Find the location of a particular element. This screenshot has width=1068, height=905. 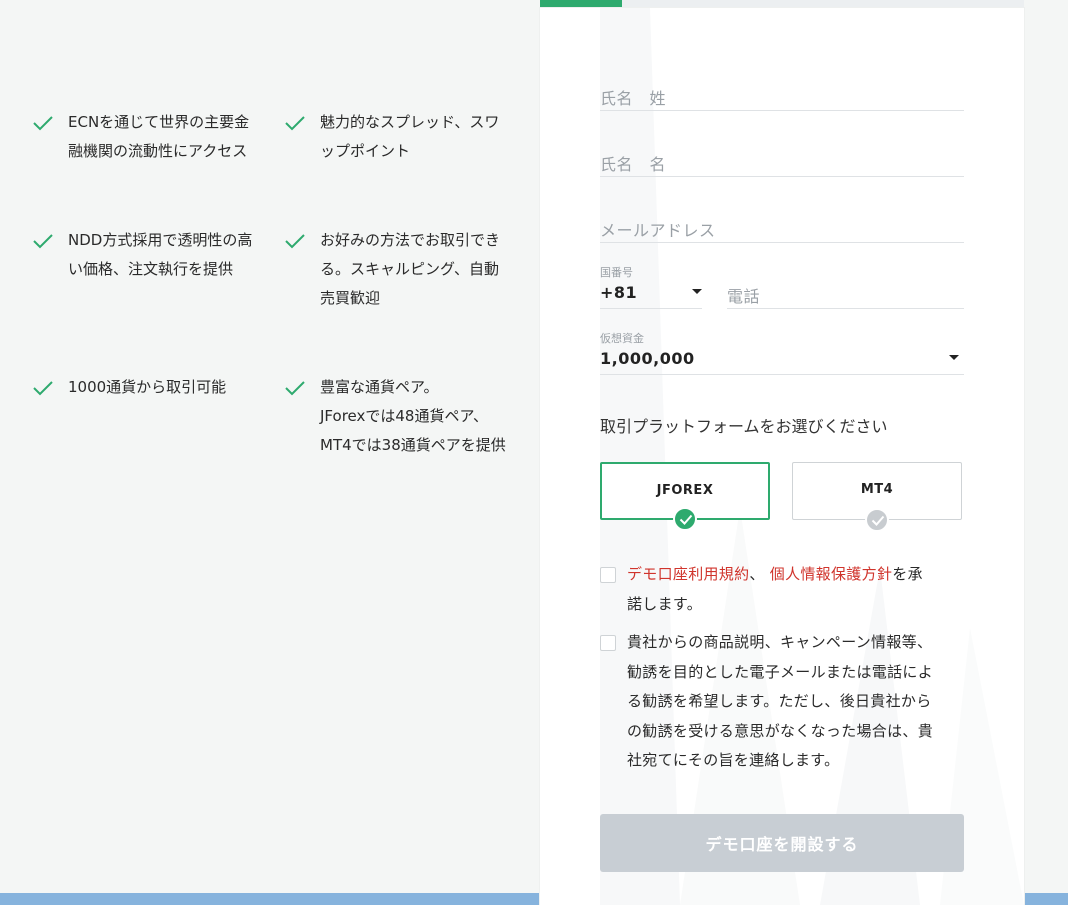

last-name-field: 氏名 姓 is located at coordinates (782, 95).